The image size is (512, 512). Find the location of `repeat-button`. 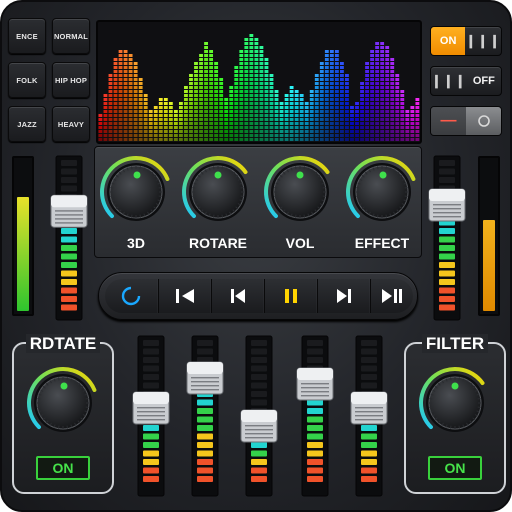

repeat-button is located at coordinates (131, 296).